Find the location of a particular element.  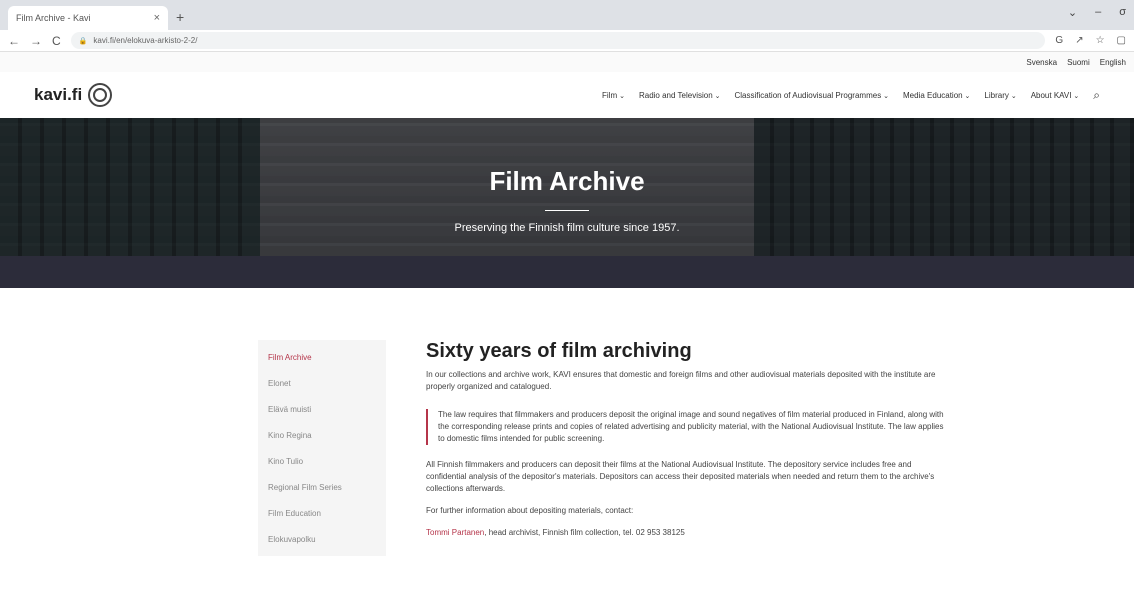

logo-icon is located at coordinates (100, 95).